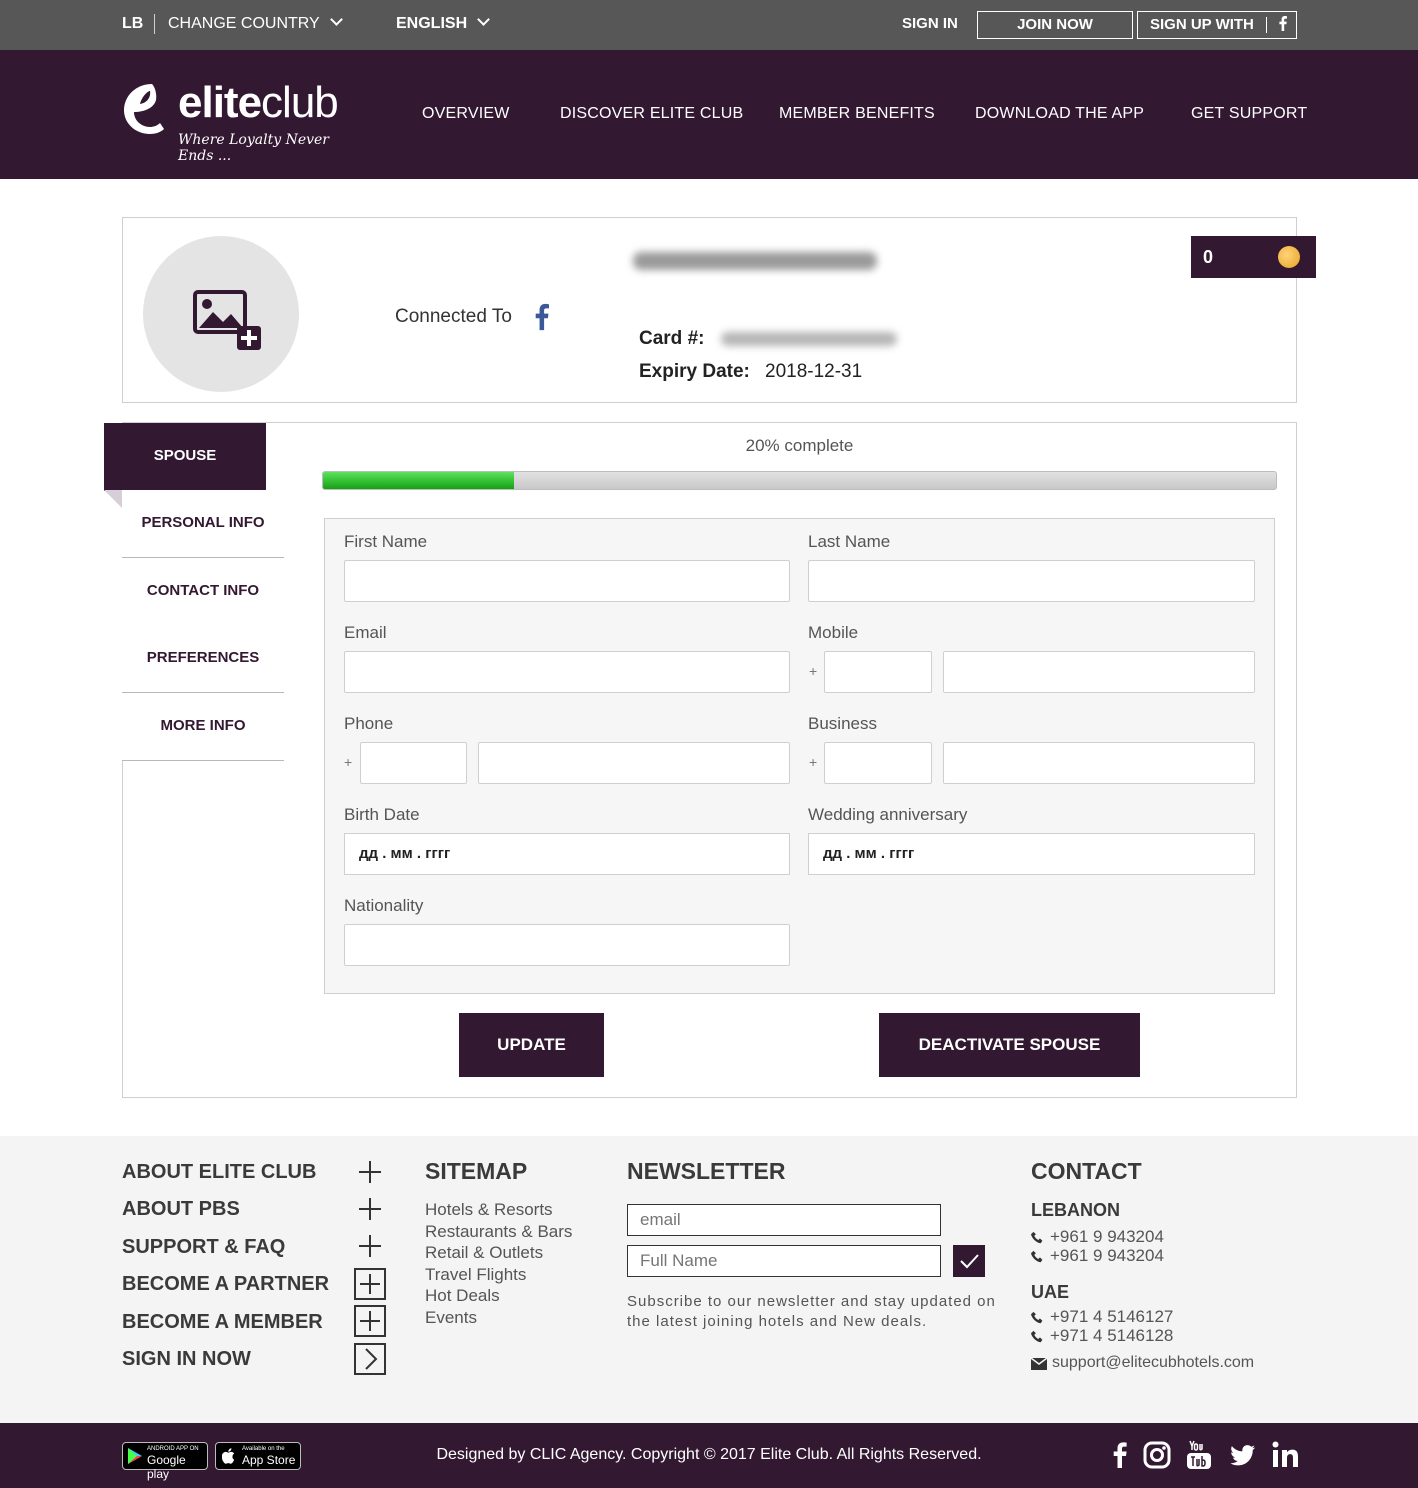 The width and height of the screenshot is (1418, 1488). Describe the element at coordinates (857, 114) in the screenshot. I see `nav-member-benefits: MEMBER BENEFITS` at that location.